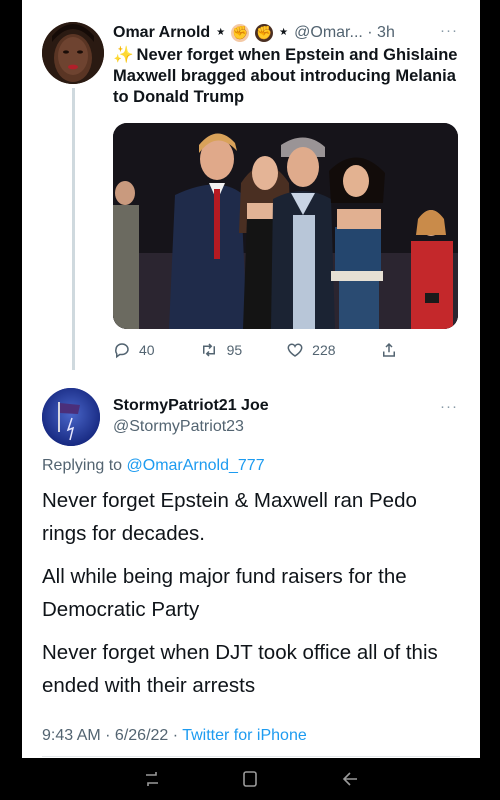 This screenshot has width=500, height=800. I want to click on tweet1-actions: 40 95 228, so click(263, 350).